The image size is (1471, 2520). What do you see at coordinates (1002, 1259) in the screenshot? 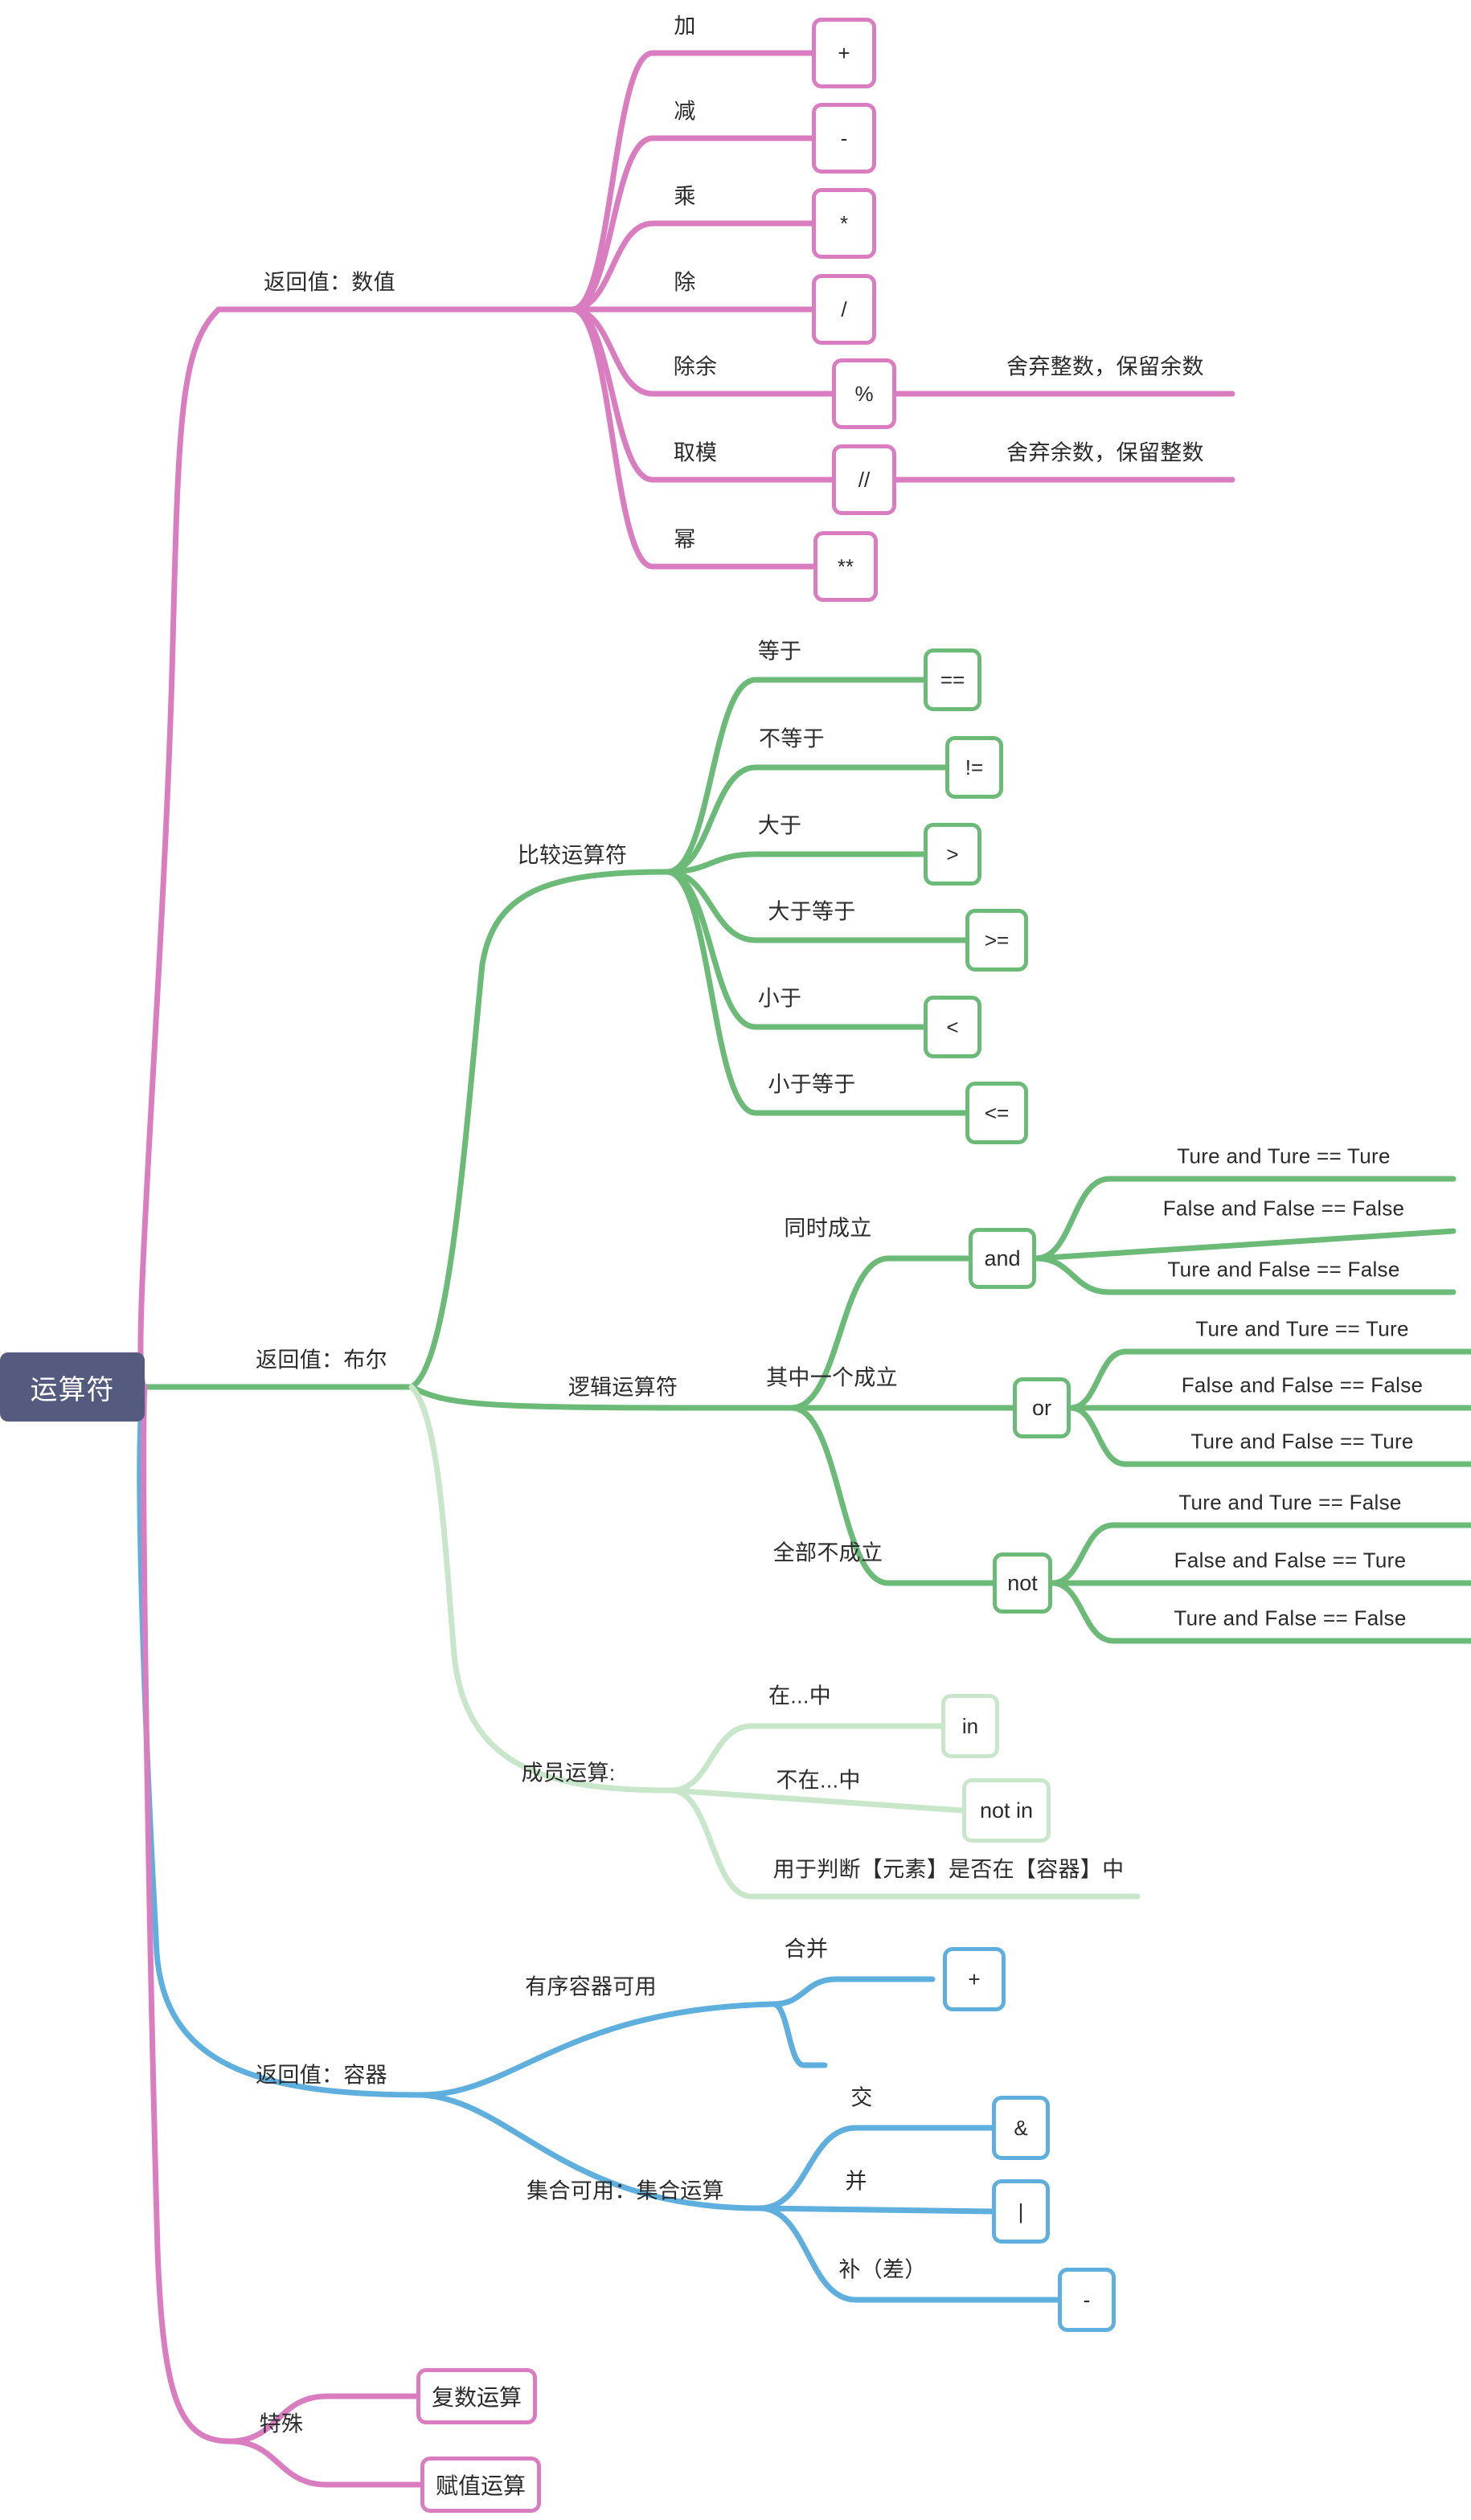
I see `operator-box-and: and` at bounding box center [1002, 1259].